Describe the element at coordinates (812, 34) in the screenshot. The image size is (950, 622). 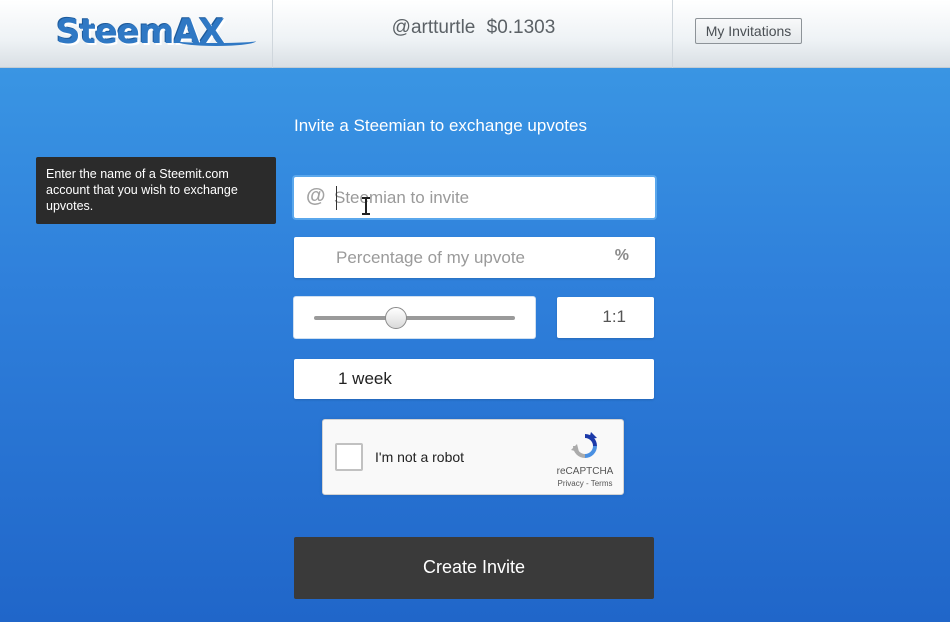
I see `nav-cell: My Invitations` at that location.